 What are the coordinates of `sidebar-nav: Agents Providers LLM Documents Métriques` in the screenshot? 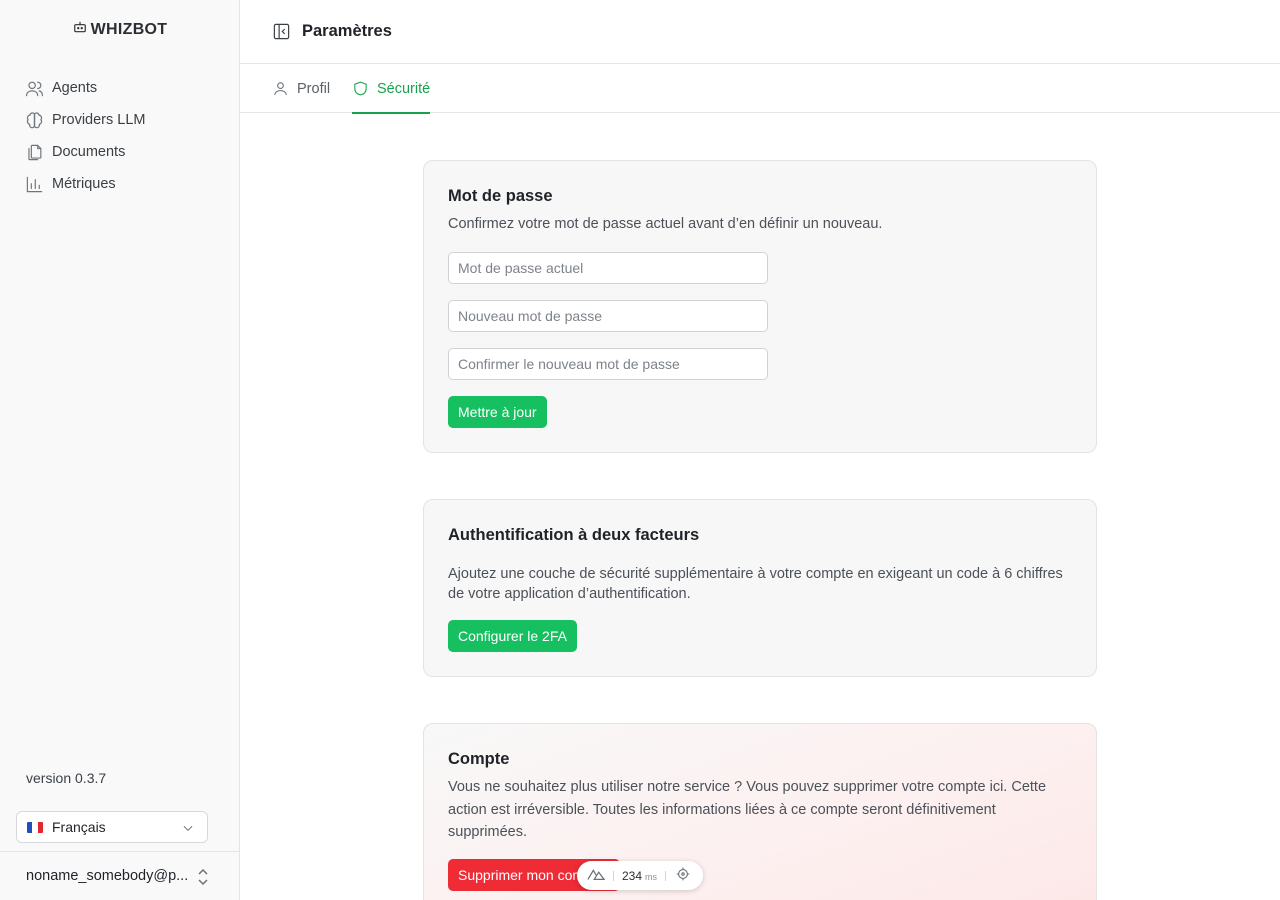 It's located at (124, 140).